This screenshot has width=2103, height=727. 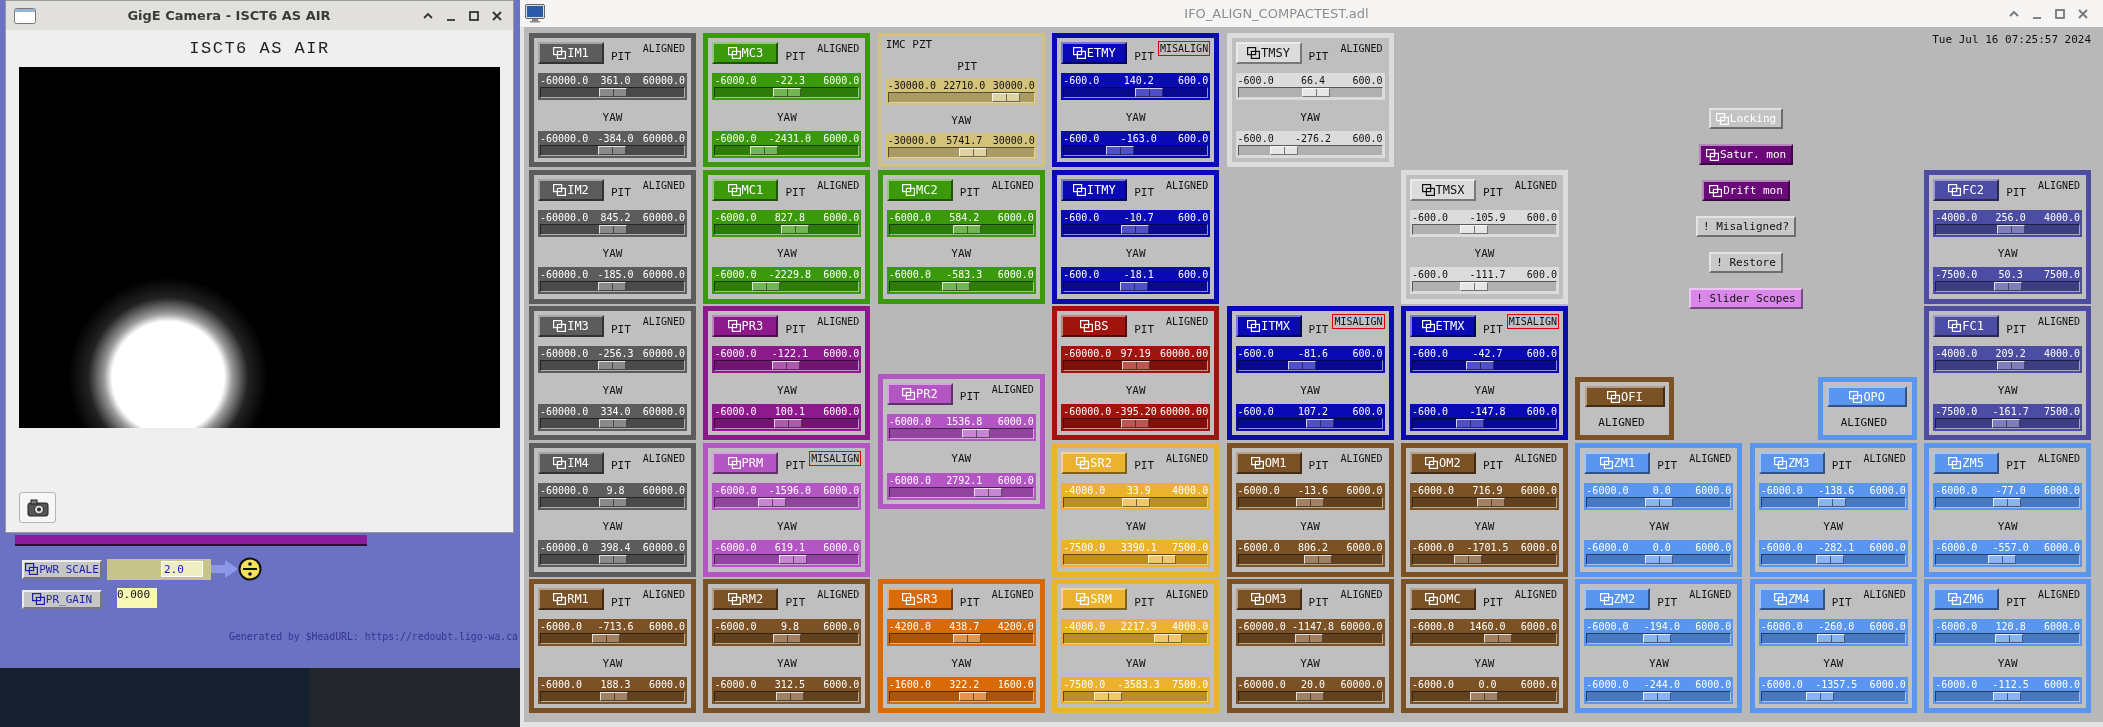 I want to click on optic-button: SR3, so click(x=919, y=599).